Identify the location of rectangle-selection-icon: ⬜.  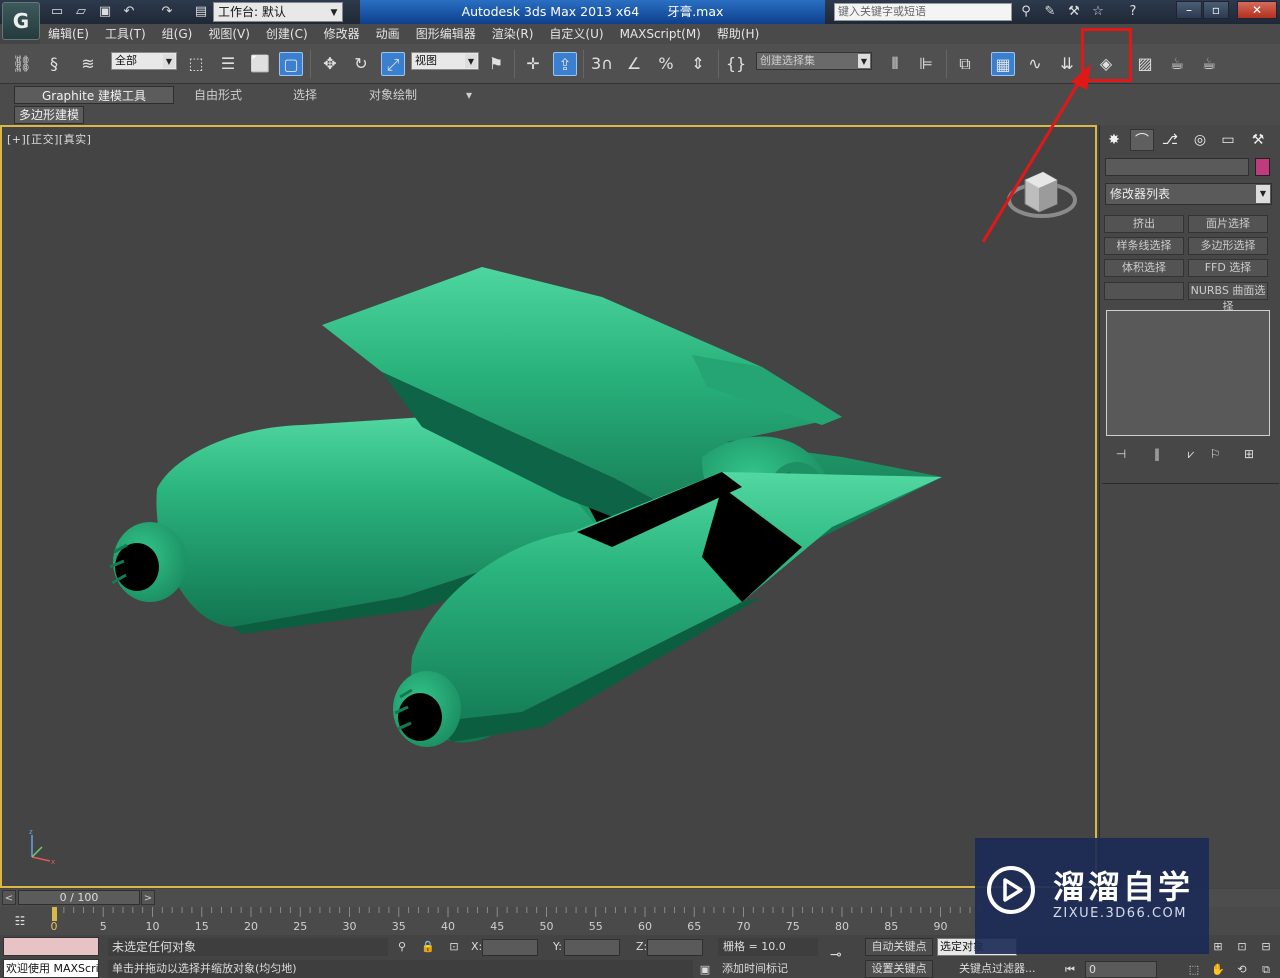
(260, 64).